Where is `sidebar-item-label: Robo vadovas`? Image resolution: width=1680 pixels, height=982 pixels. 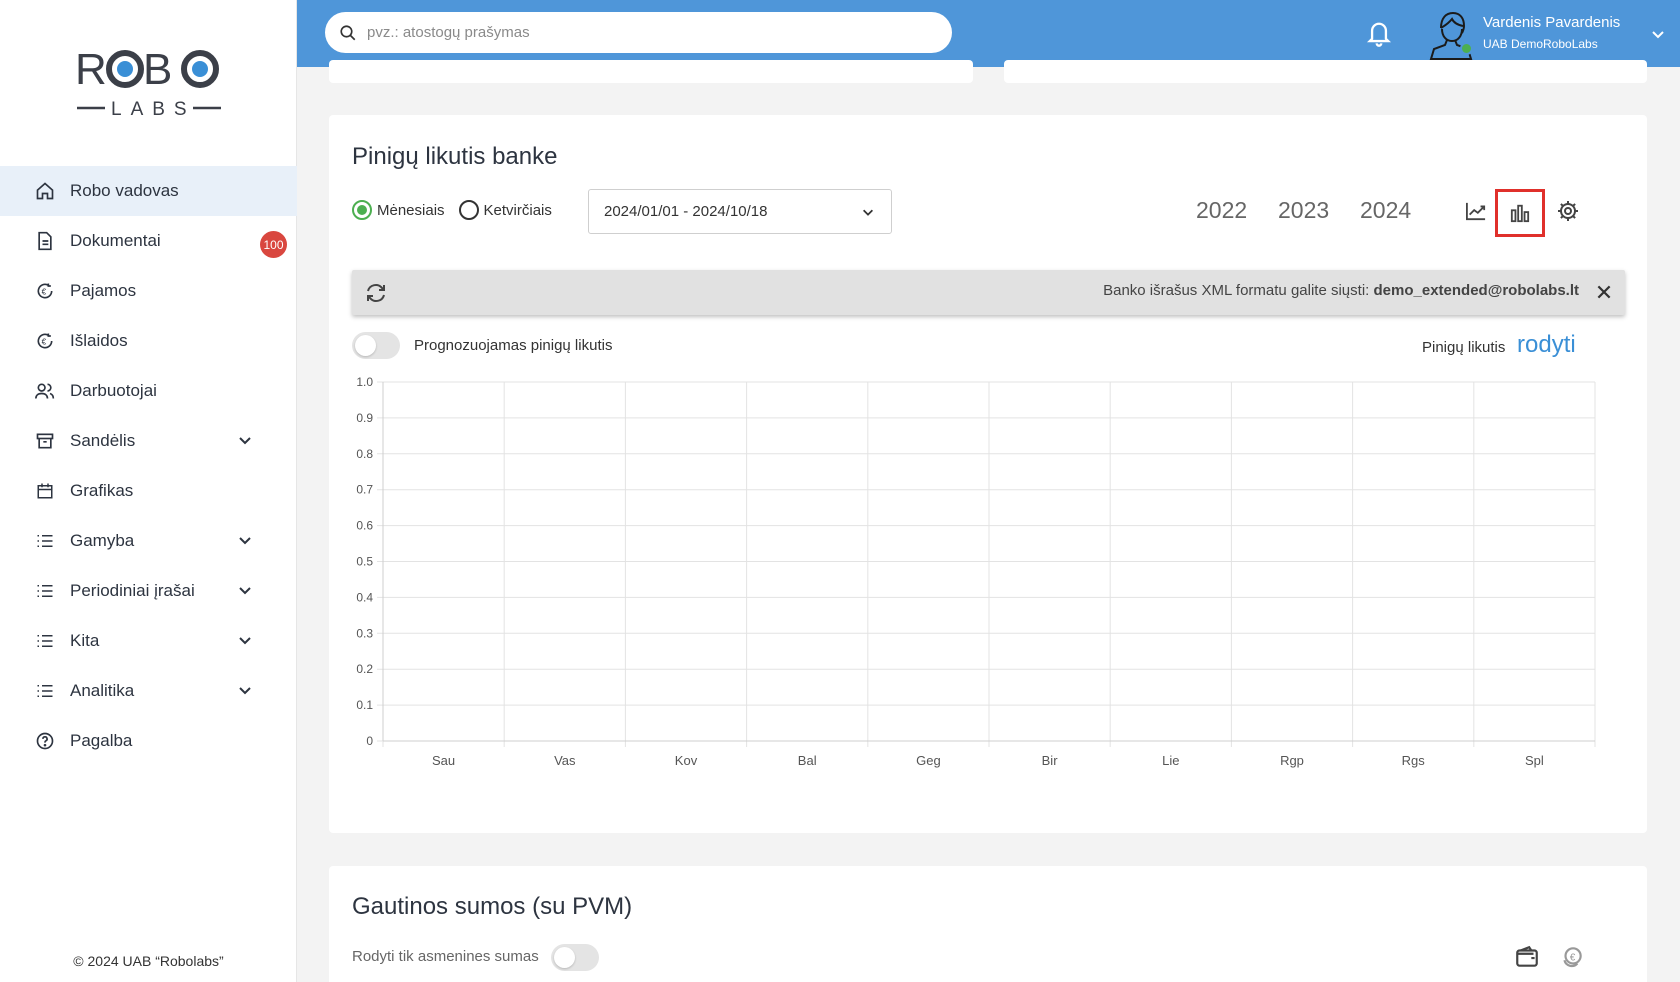 sidebar-item-label: Robo vadovas is located at coordinates (124, 190).